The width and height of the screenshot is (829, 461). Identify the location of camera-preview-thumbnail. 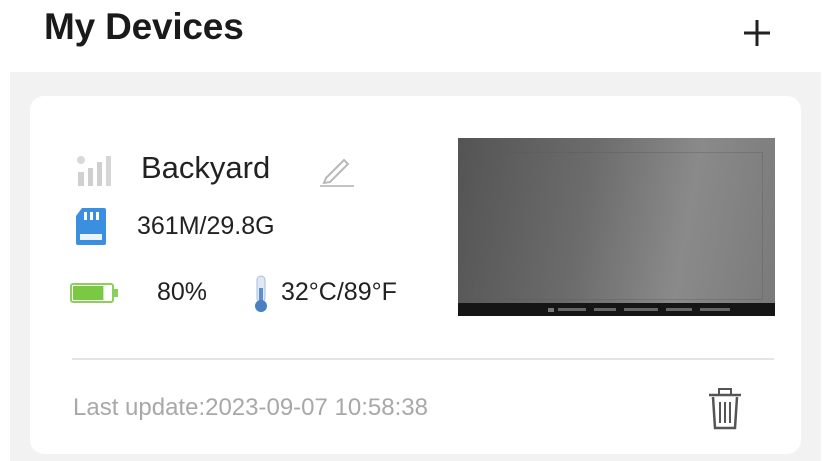
(616, 227).